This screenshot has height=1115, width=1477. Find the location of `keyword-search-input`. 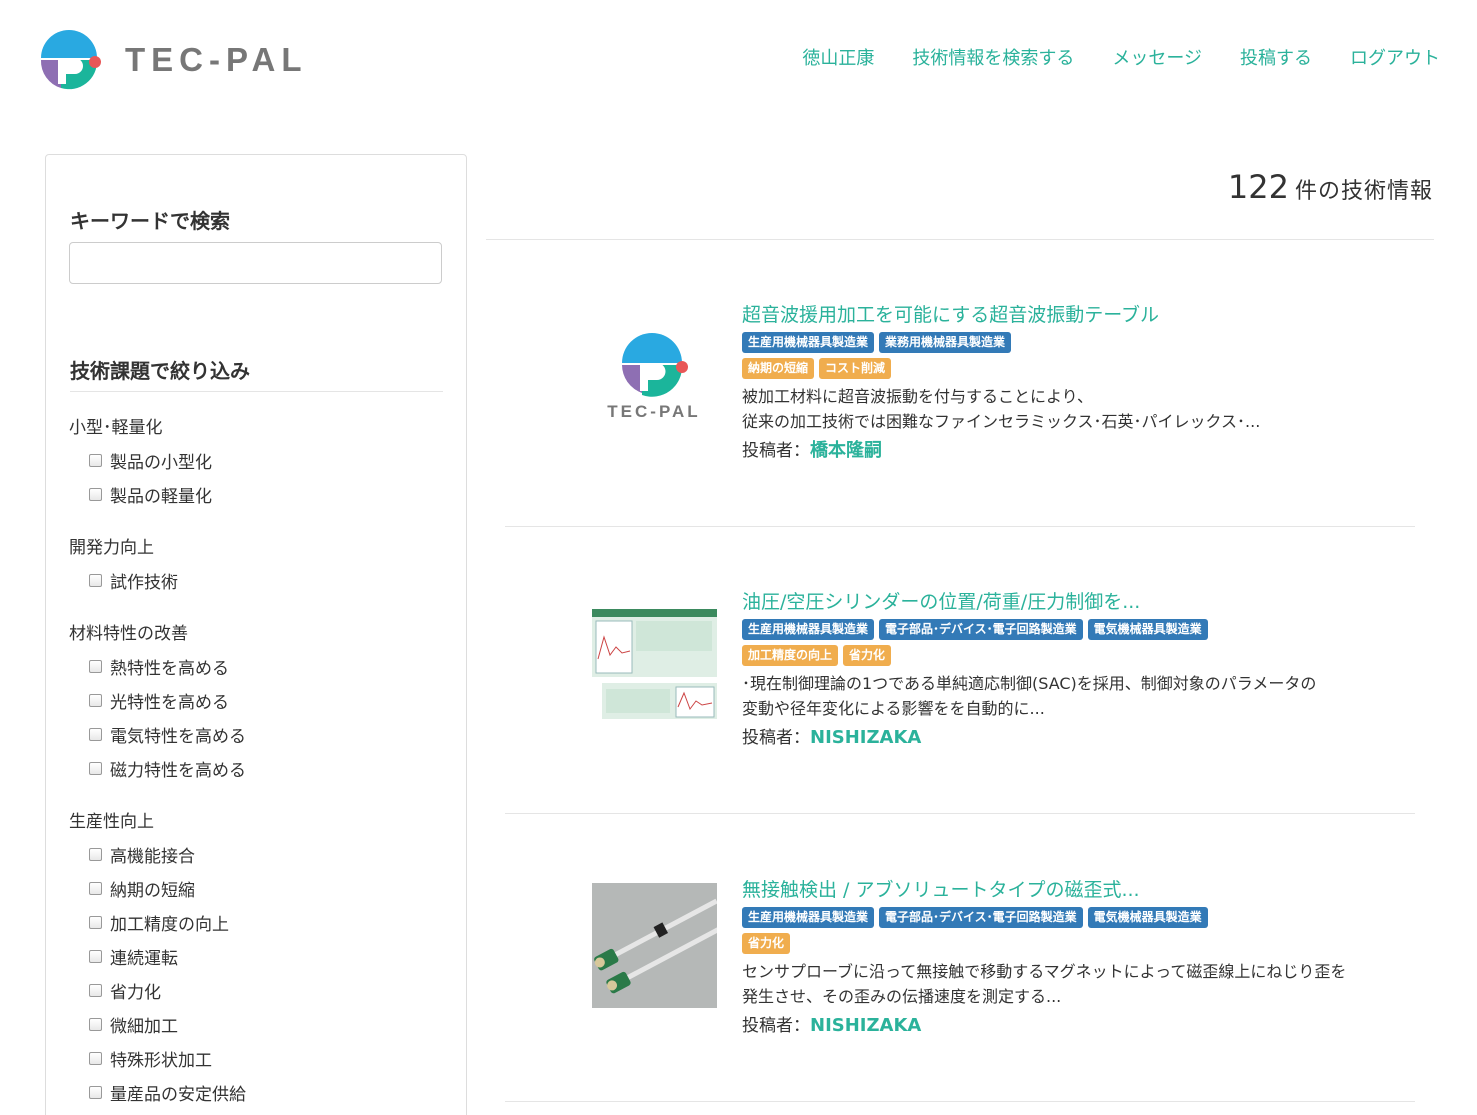

keyword-search-input is located at coordinates (255, 263).